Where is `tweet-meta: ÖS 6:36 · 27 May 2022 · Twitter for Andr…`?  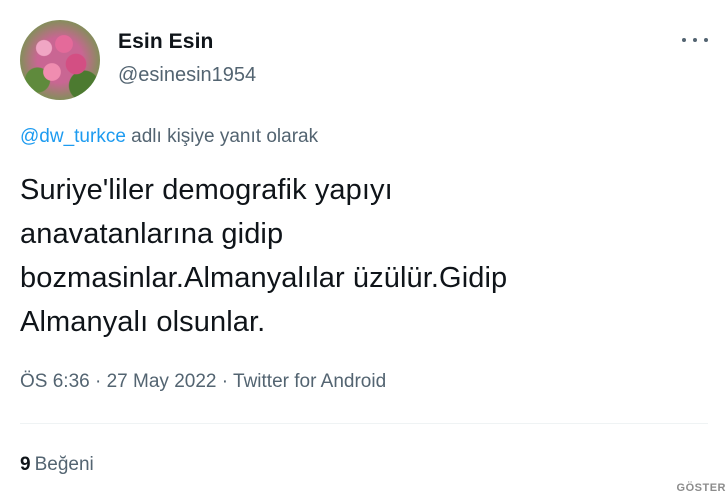 tweet-meta: ÖS 6:36 · 27 May 2022 · Twitter for Andr… is located at coordinates (203, 382).